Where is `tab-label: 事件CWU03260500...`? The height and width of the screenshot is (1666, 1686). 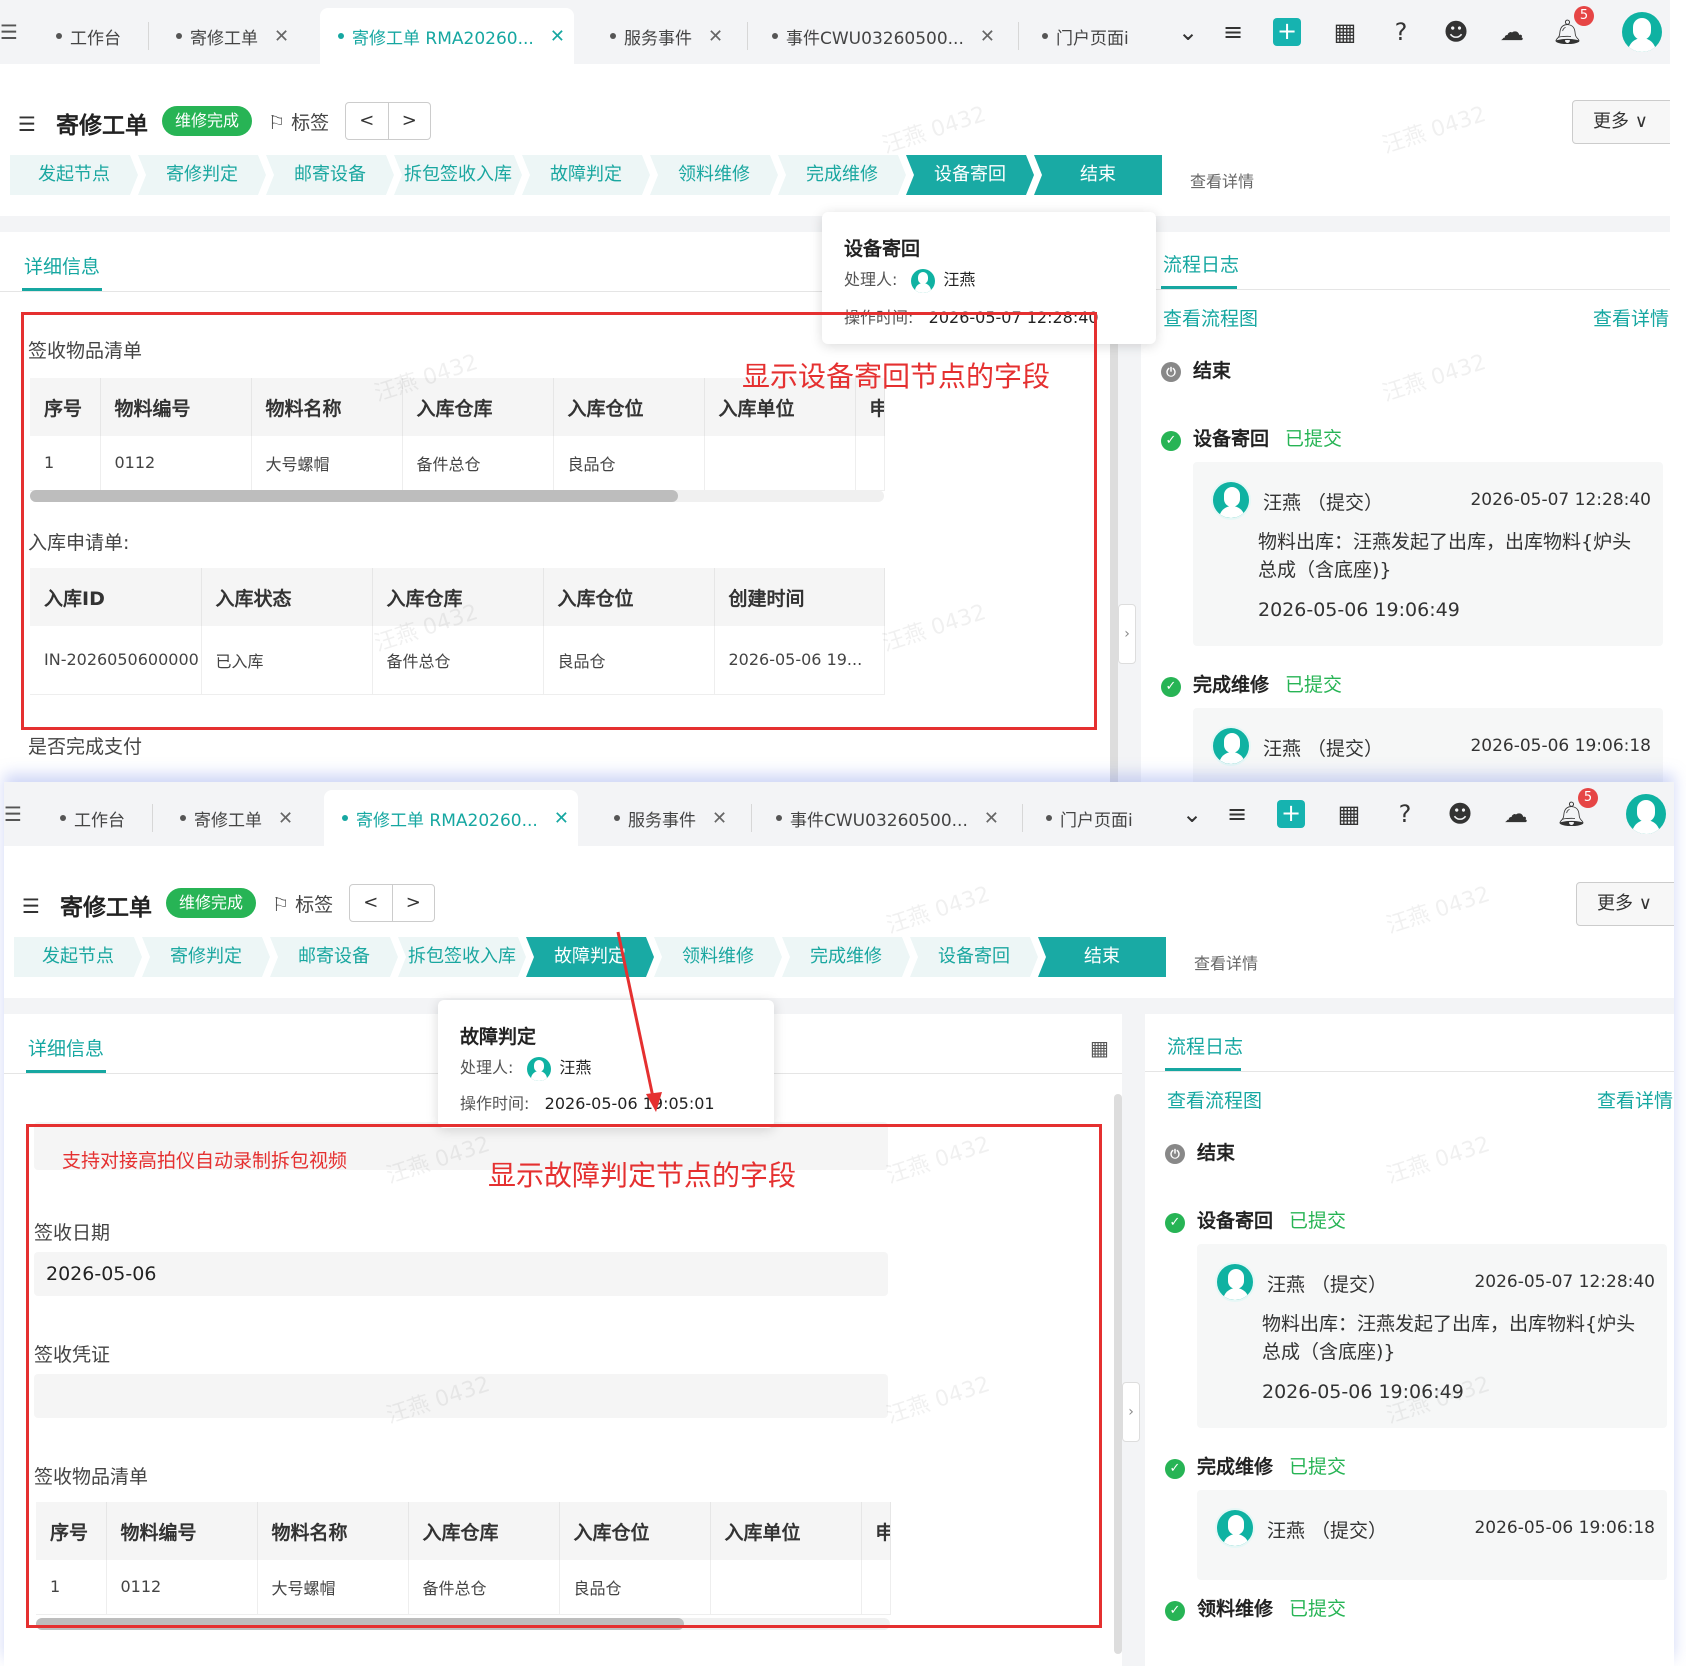
tab-label: 事件CWU03260500... is located at coordinates (879, 820).